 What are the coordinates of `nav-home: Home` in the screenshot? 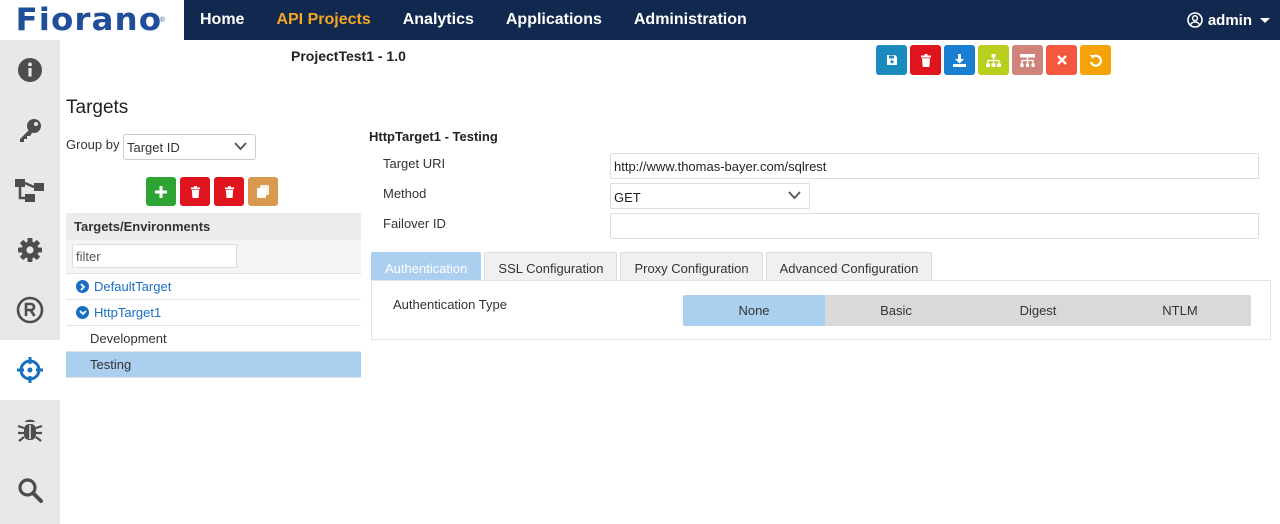 It's located at (222, 20).